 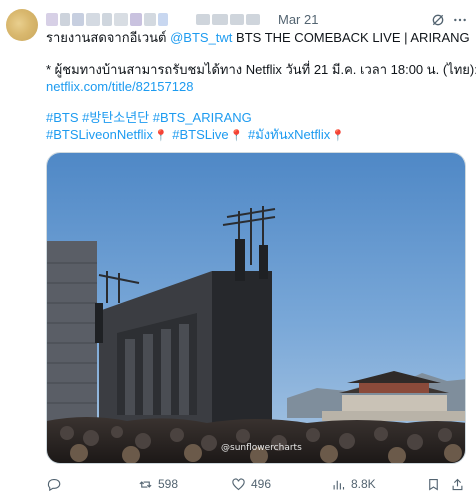 I want to click on reply-button, so click(x=56, y=484).